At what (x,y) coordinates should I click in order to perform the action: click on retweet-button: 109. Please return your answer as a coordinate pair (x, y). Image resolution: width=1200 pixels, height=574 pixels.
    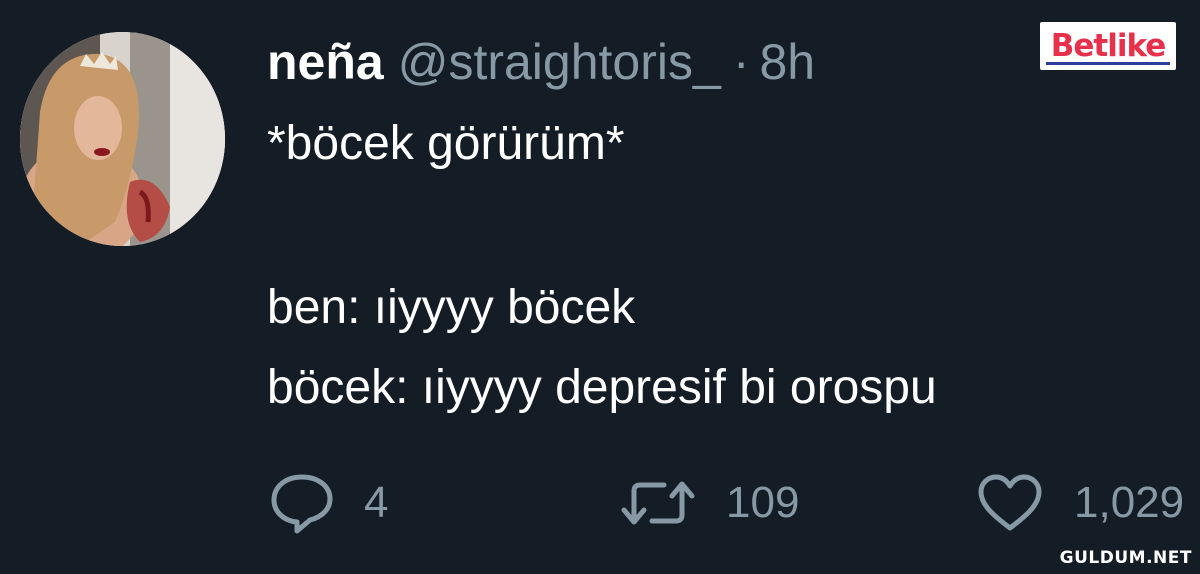
    Looking at the image, I should click on (709, 503).